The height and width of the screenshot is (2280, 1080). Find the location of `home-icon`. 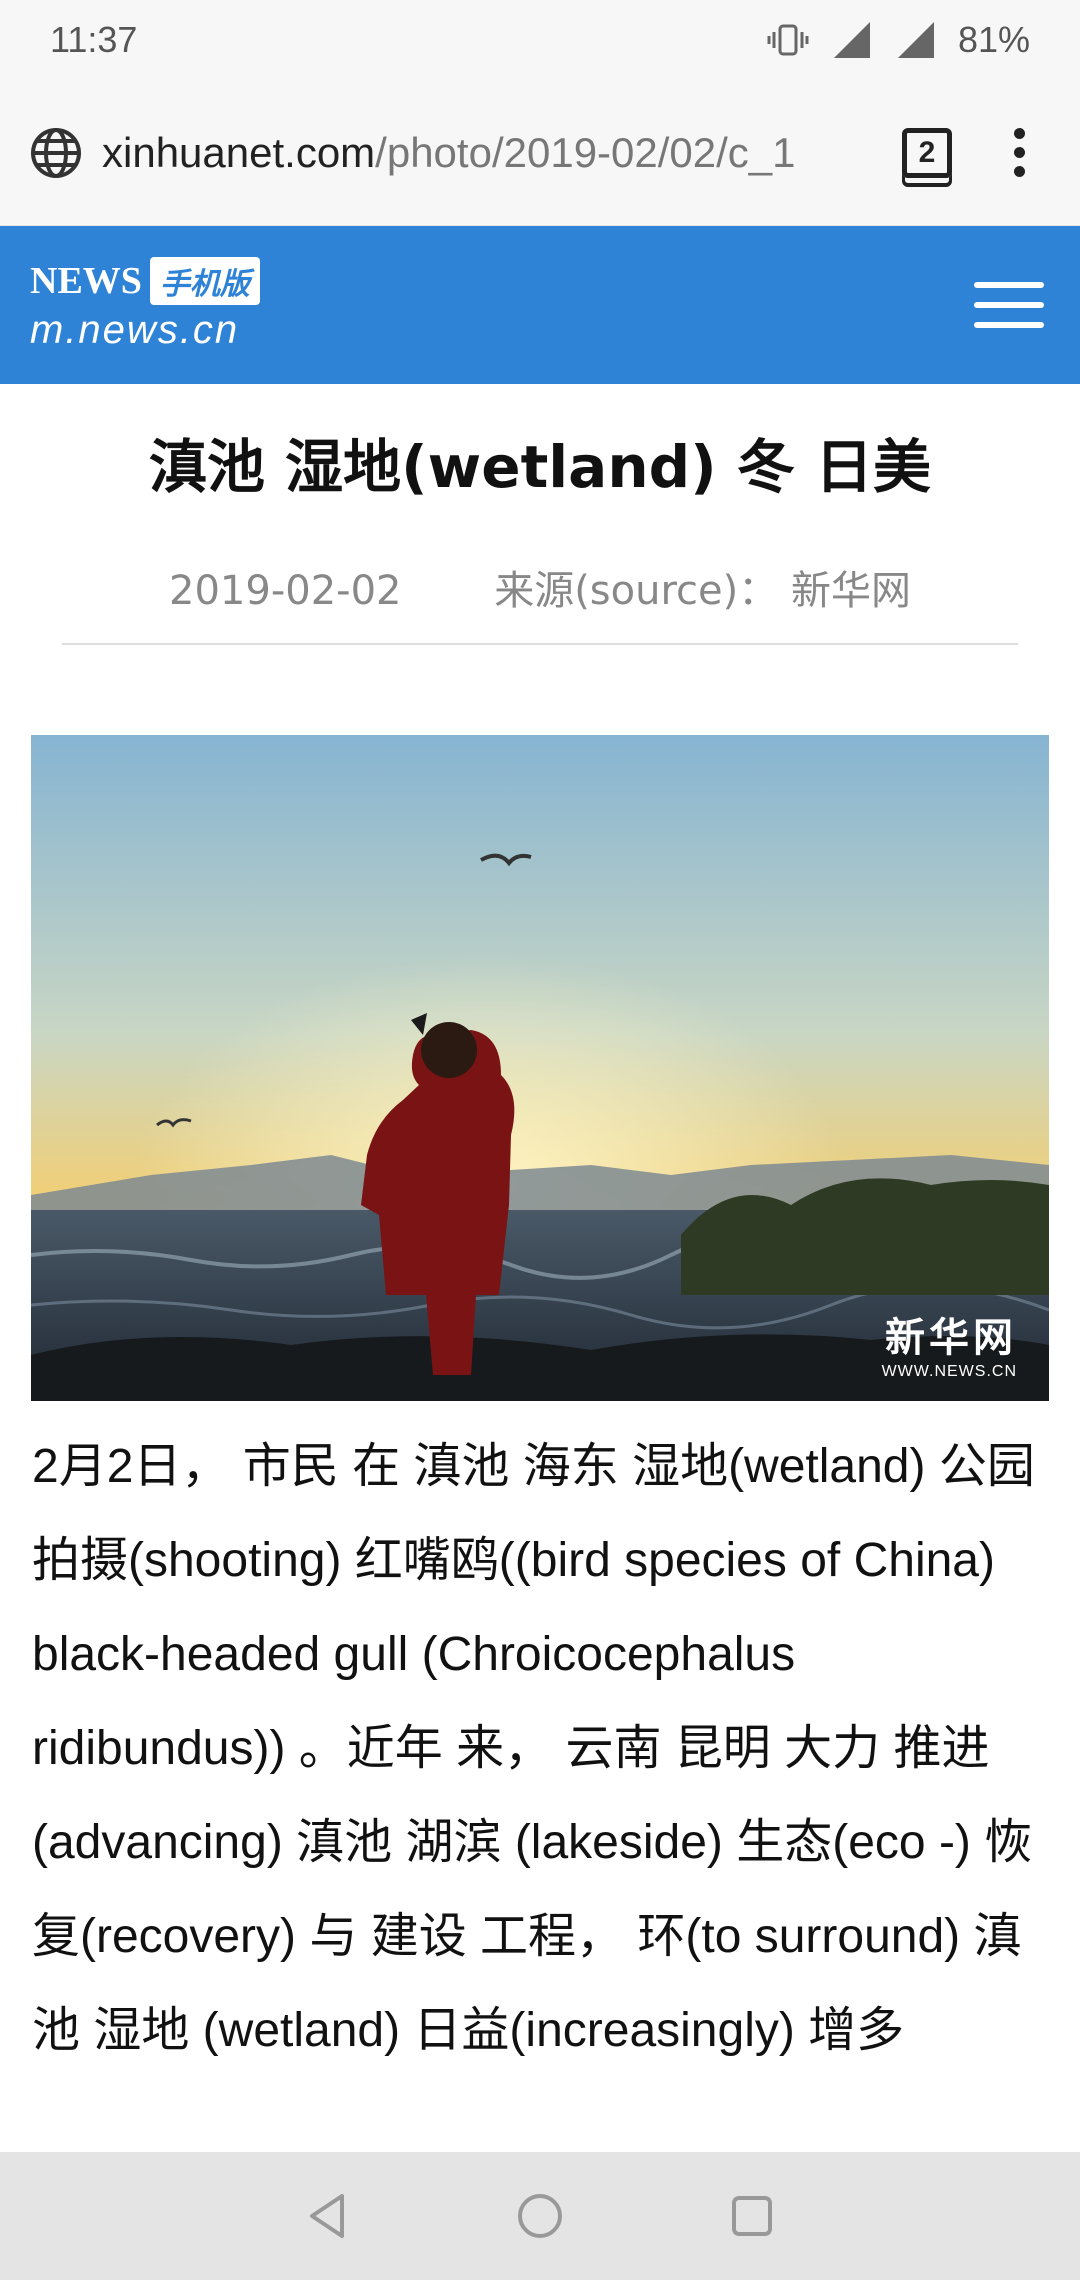

home-icon is located at coordinates (540, 2216).